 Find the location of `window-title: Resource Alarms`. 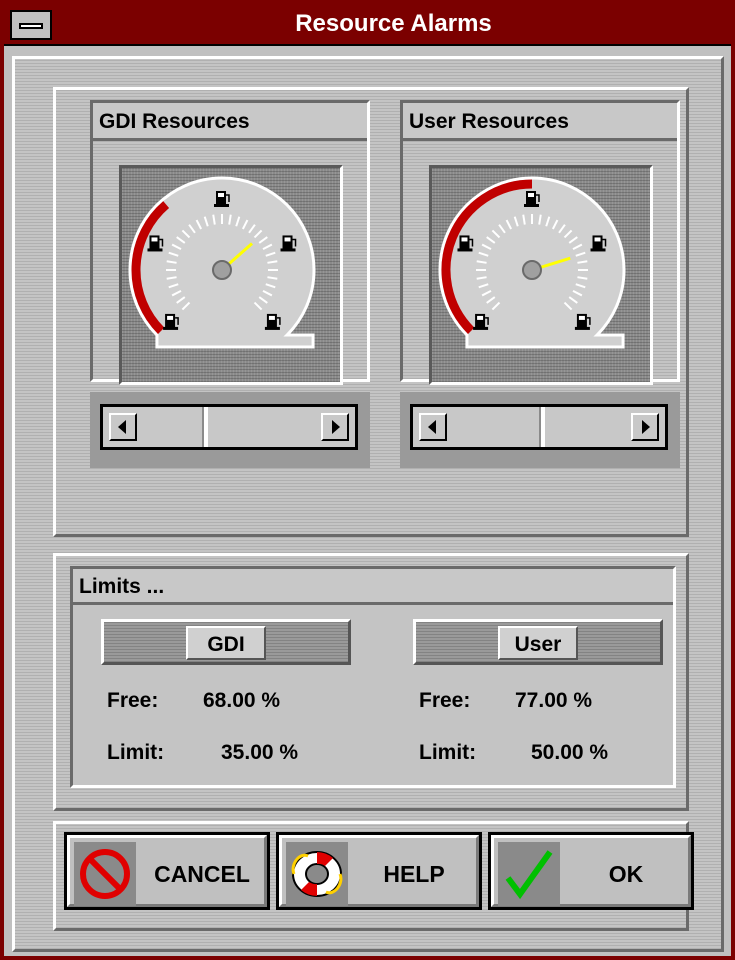

window-title: Resource Alarms is located at coordinates (393, 23).